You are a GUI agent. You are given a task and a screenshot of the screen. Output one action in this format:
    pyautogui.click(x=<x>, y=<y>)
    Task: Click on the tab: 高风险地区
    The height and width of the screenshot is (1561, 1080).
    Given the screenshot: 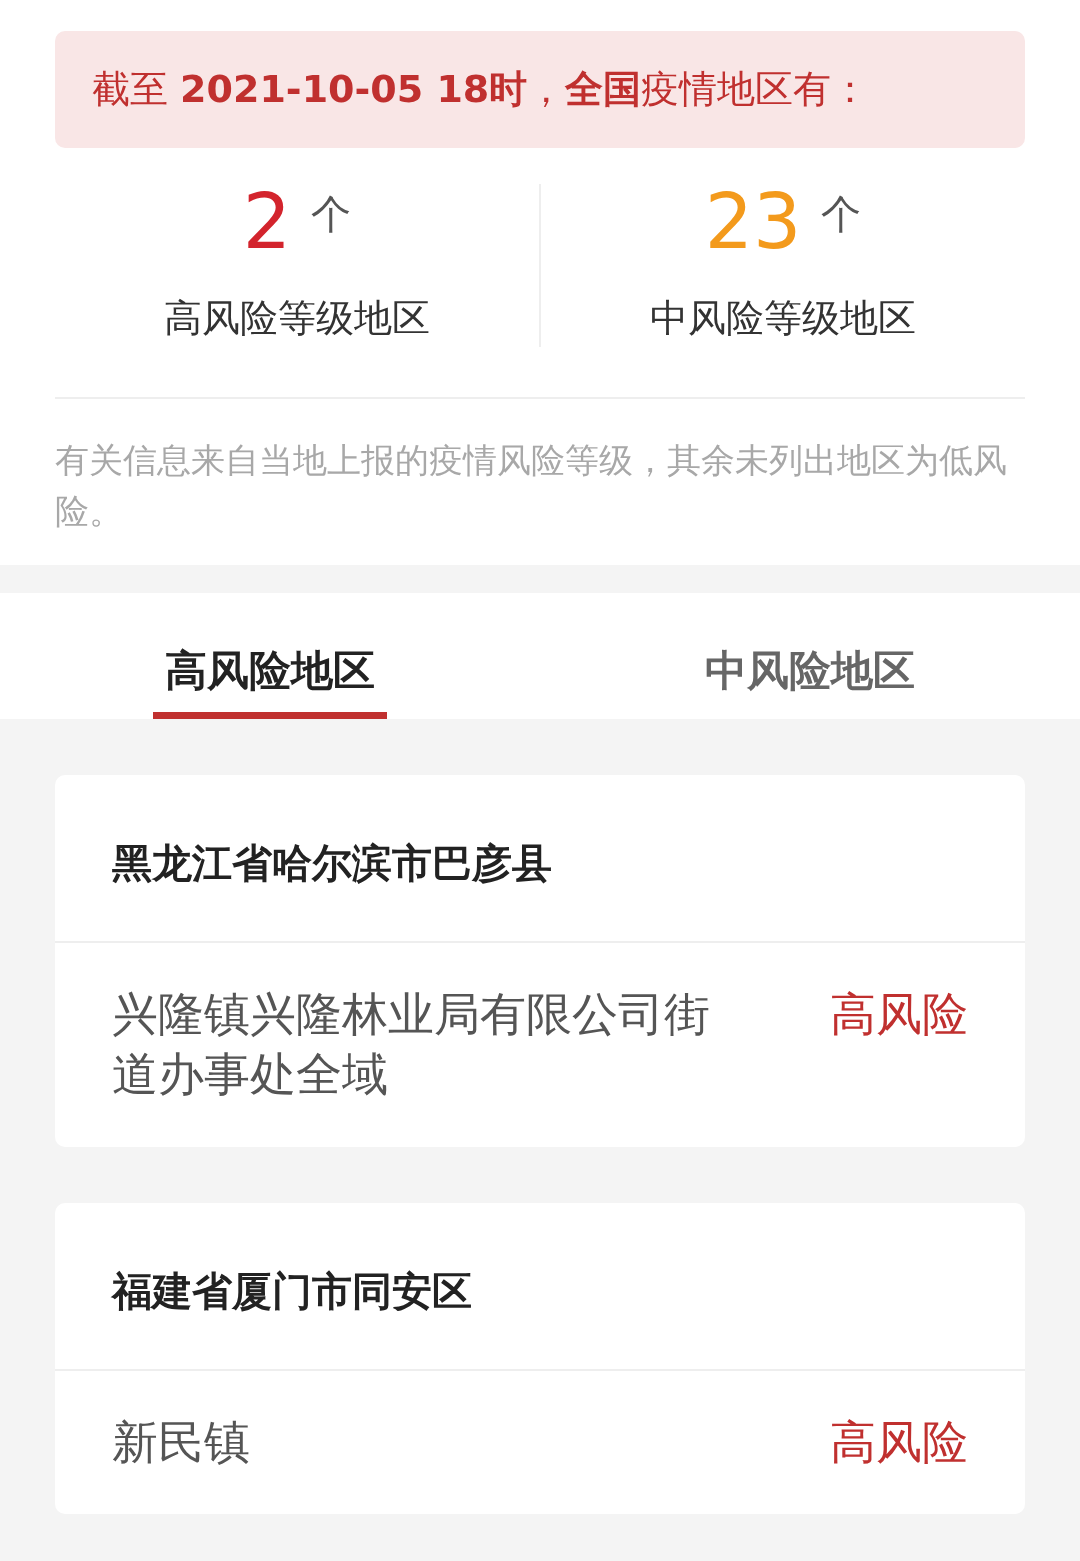 What is the action you would take?
    pyautogui.click(x=270, y=656)
    